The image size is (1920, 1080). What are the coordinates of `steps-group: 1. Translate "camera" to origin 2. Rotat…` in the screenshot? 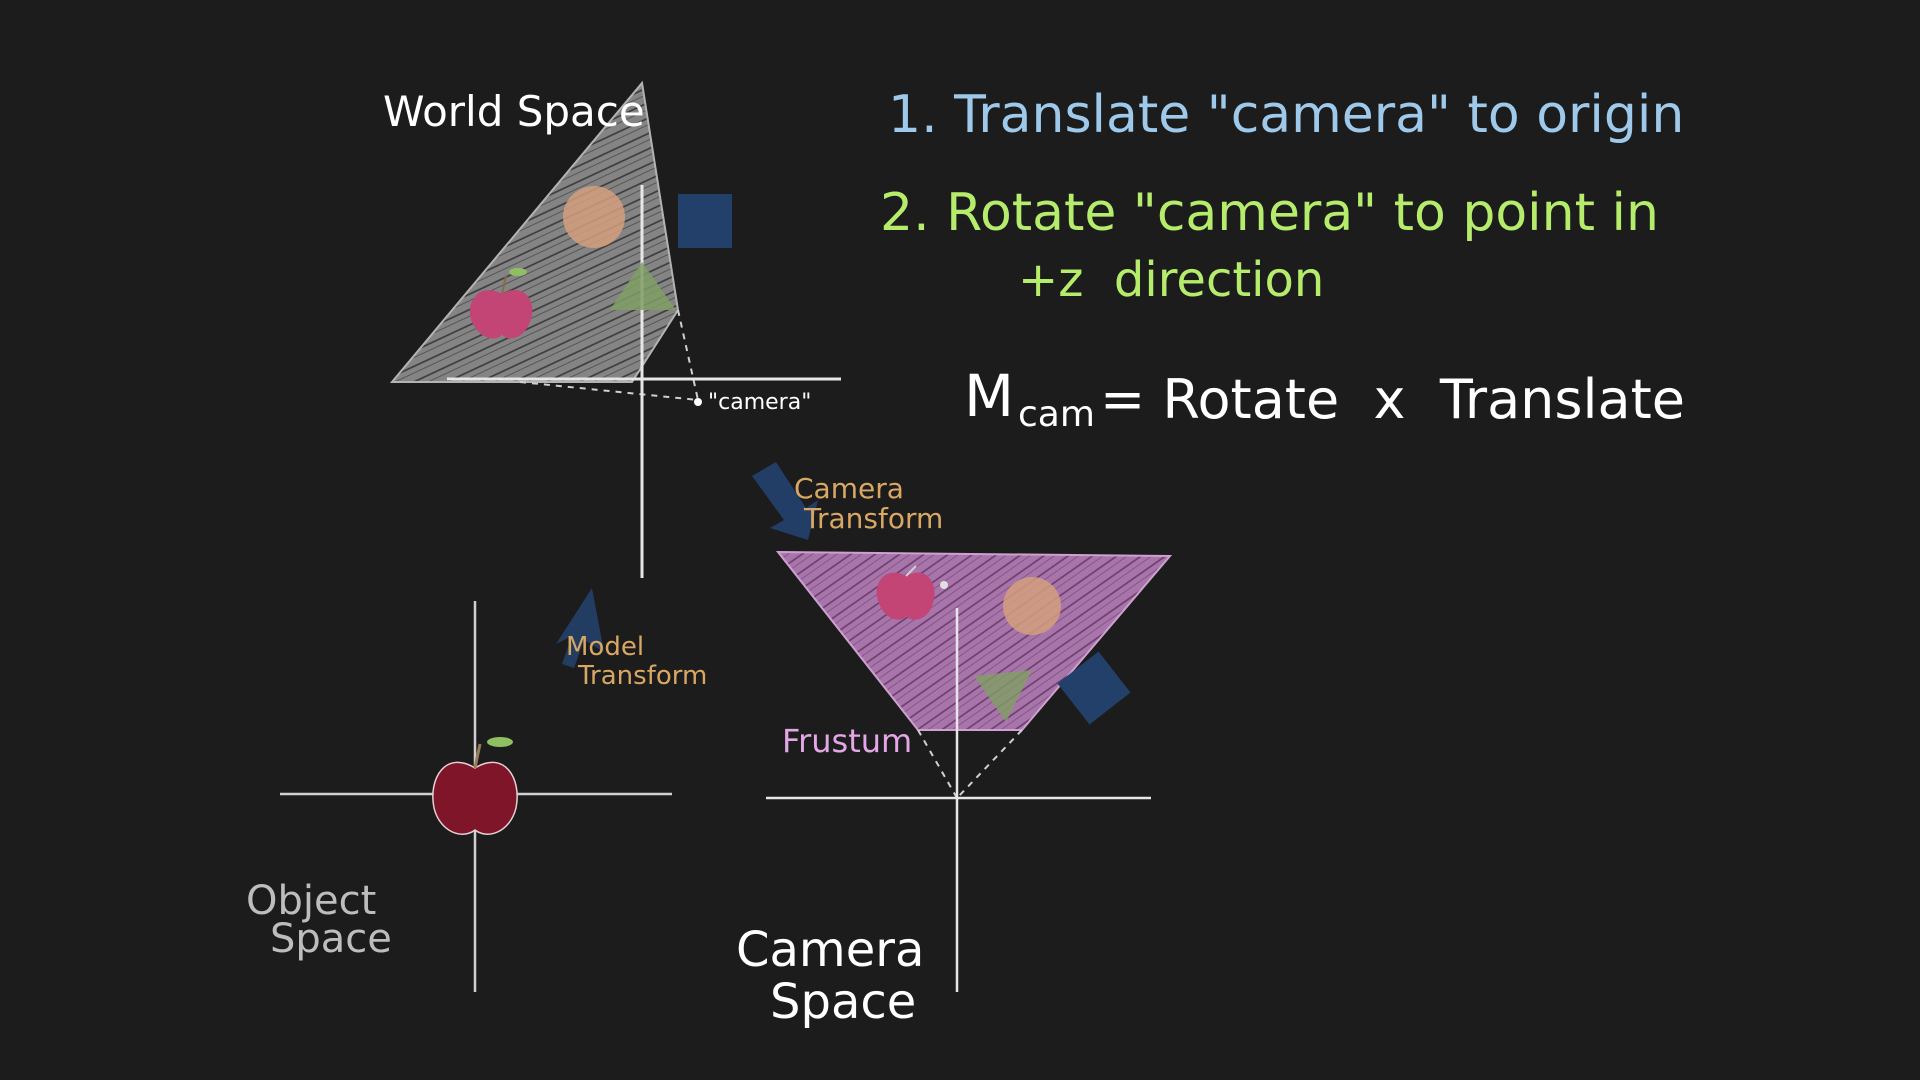 It's located at (1282, 196).